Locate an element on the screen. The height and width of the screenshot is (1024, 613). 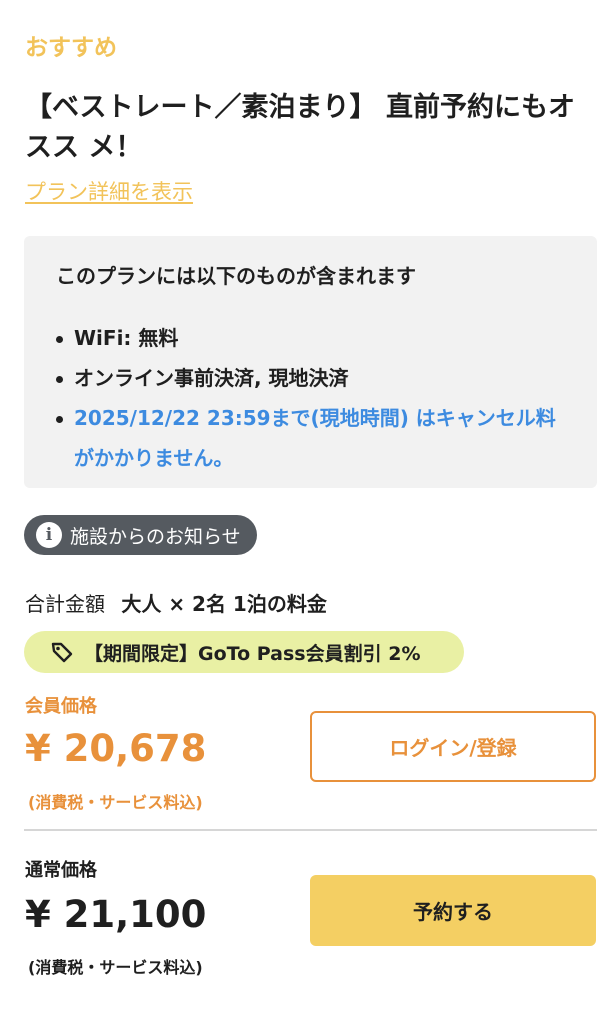
total-price-row: 合計金額 大人 × 2名 1泊の料金 is located at coordinates (176, 602).